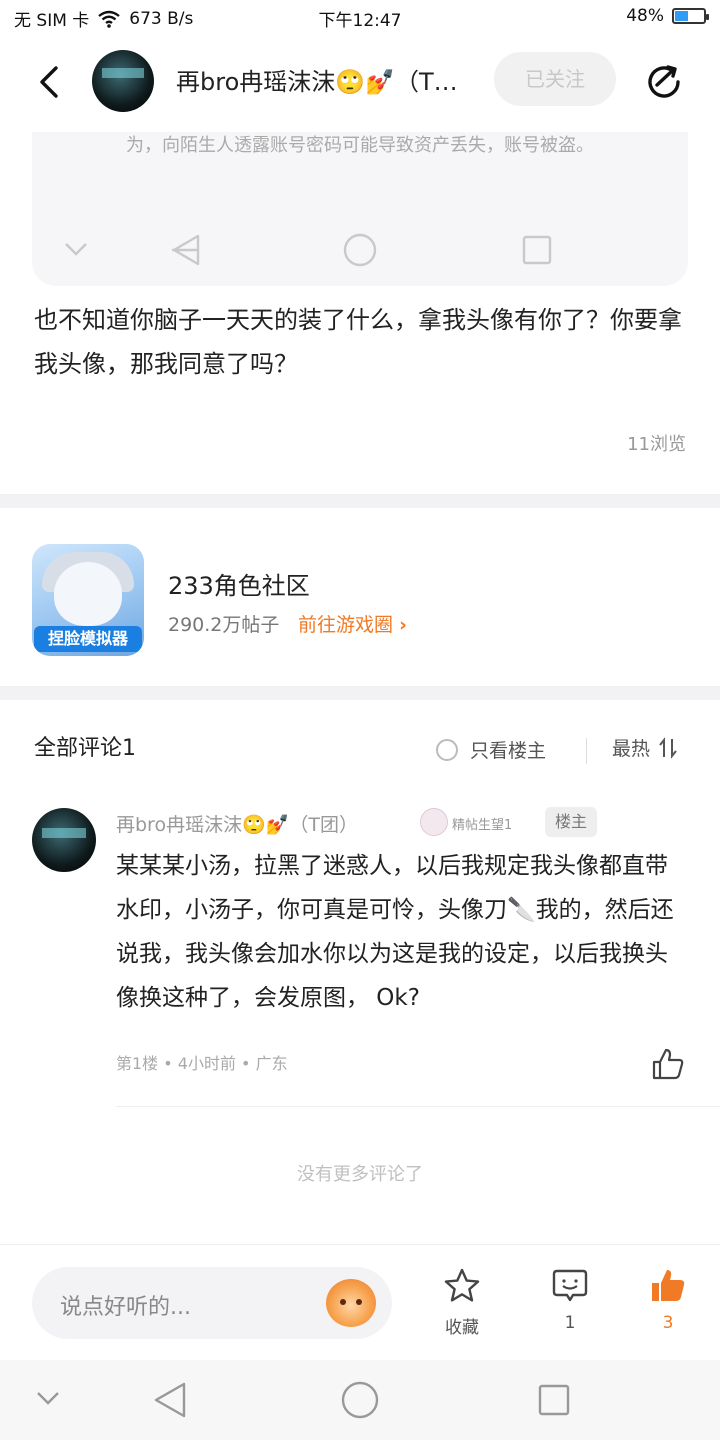 The image size is (720, 1440). What do you see at coordinates (48, 1398) in the screenshot?
I see `nav-collapse-icon` at bounding box center [48, 1398].